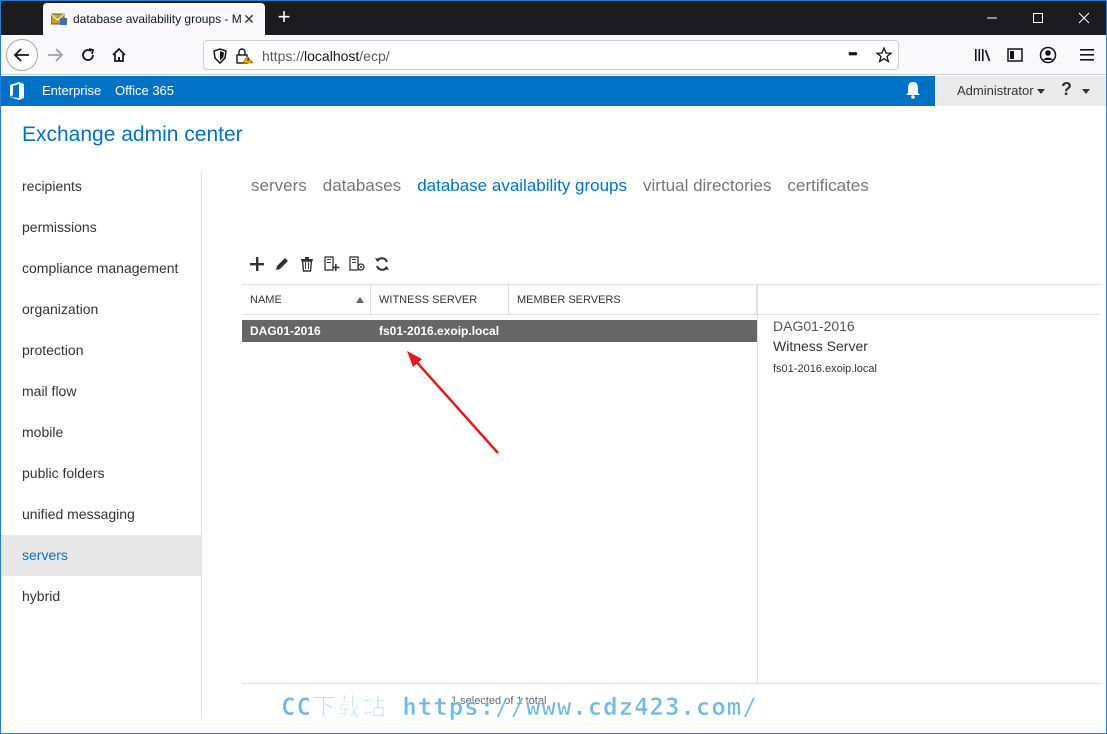 The height and width of the screenshot is (734, 1107). Describe the element at coordinates (440, 300) in the screenshot. I see `column-header-witness-server: WITNESS SERVER` at that location.